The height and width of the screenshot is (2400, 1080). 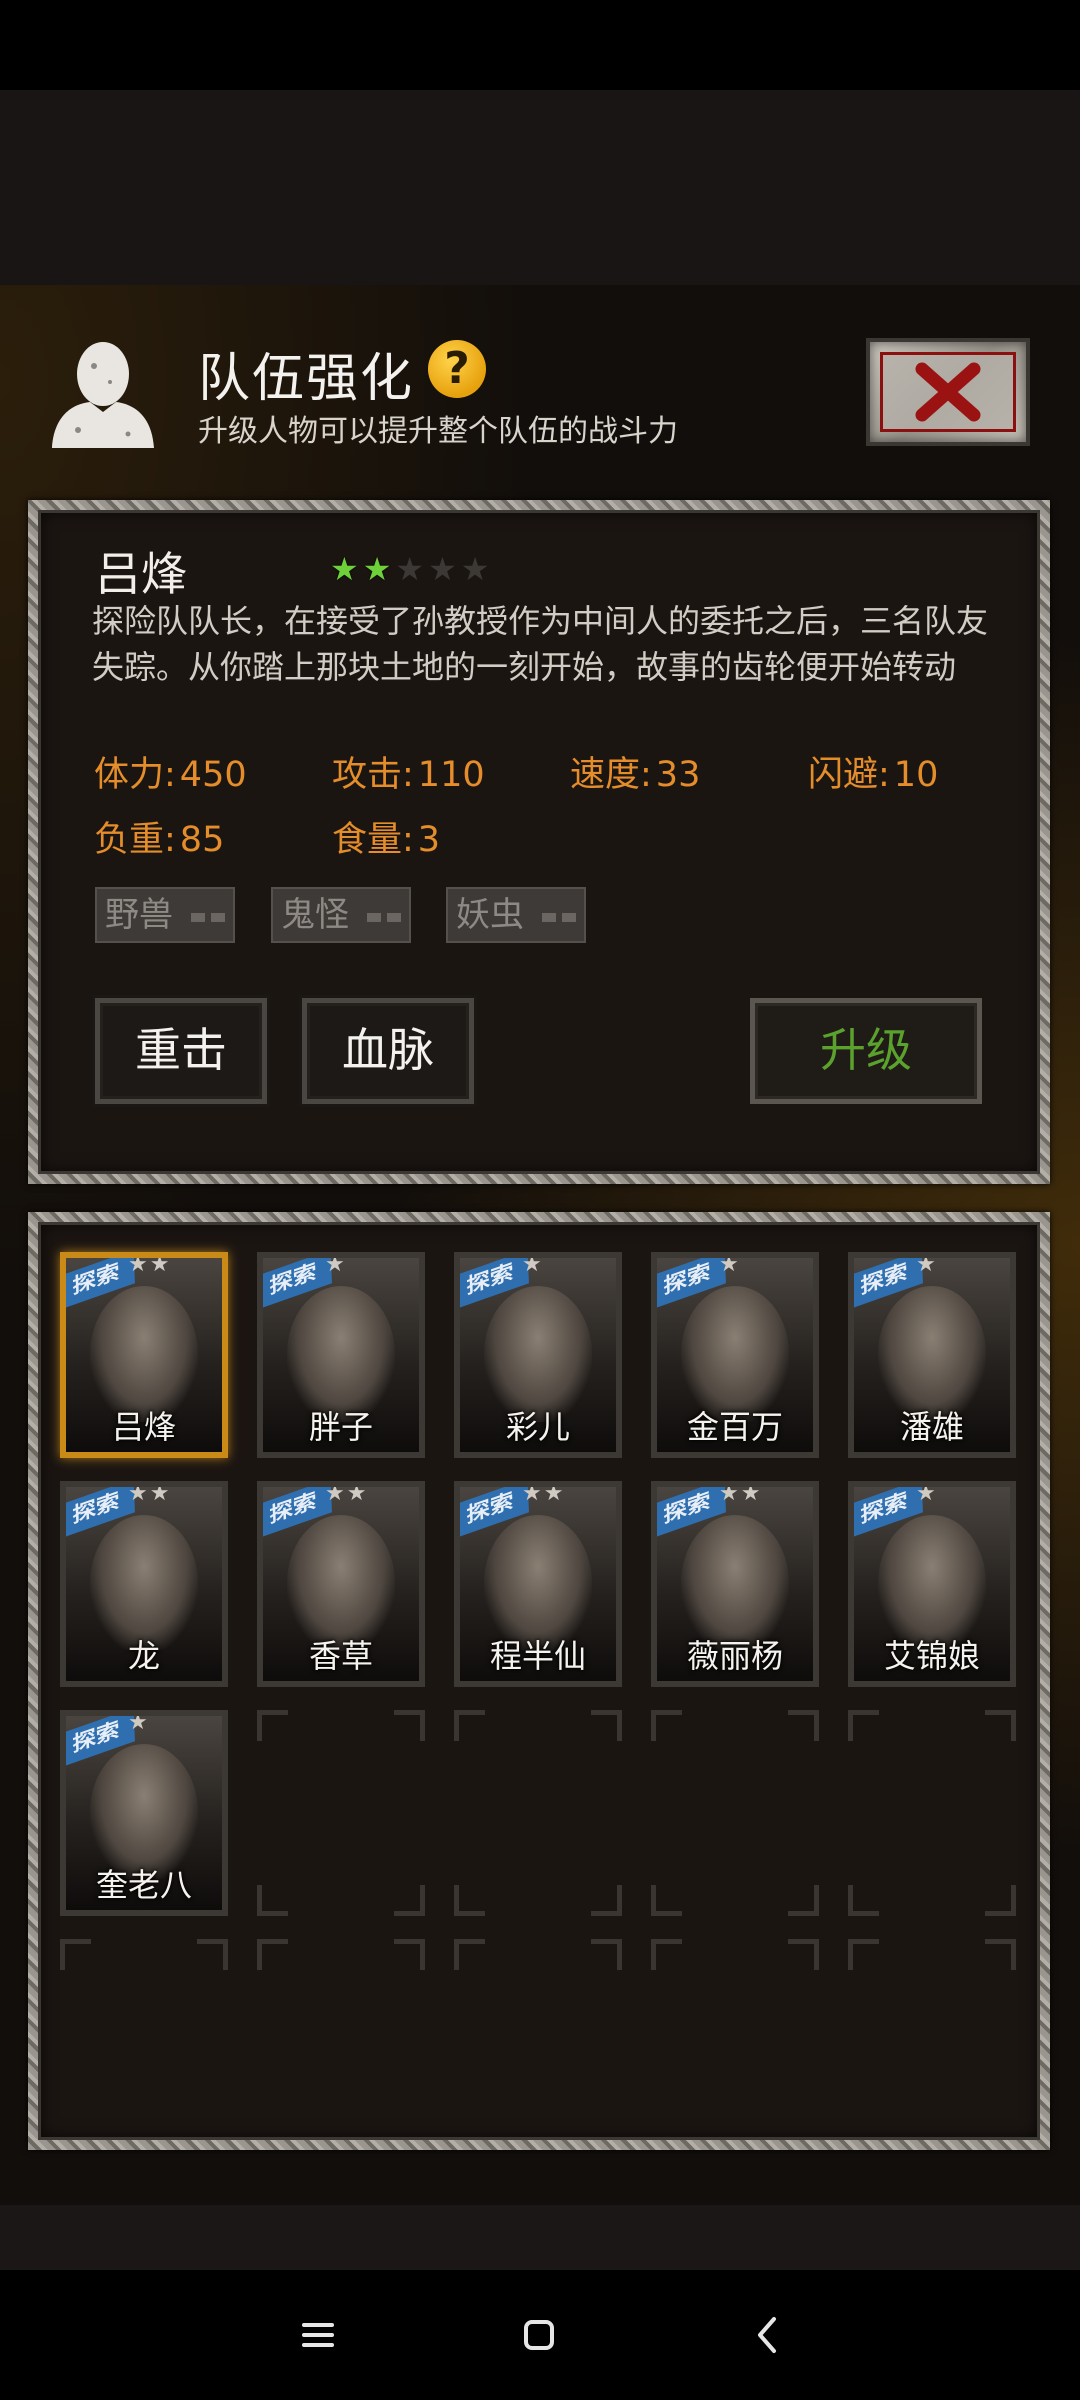 What do you see at coordinates (306, 379) in the screenshot?
I see `page-title: 队伍强化` at bounding box center [306, 379].